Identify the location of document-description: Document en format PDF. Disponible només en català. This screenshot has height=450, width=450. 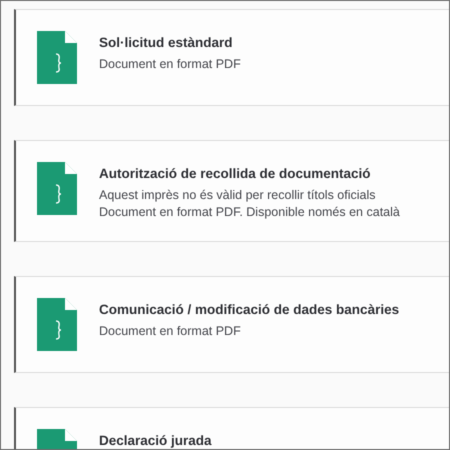
(249, 212).